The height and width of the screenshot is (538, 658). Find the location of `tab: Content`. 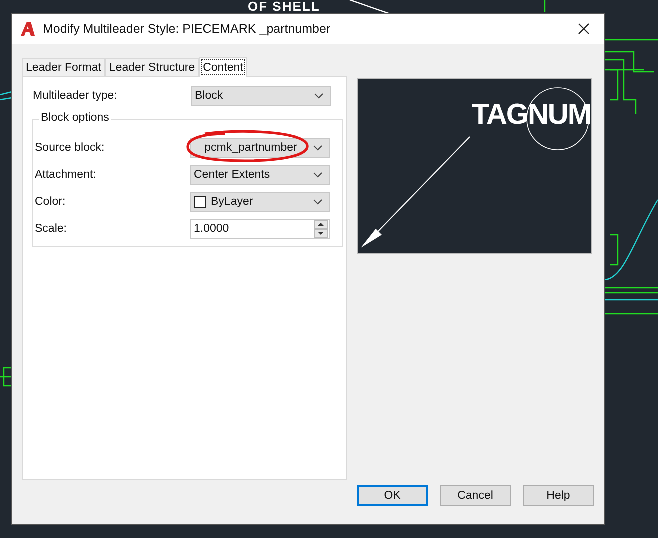

tab: Content is located at coordinates (223, 67).